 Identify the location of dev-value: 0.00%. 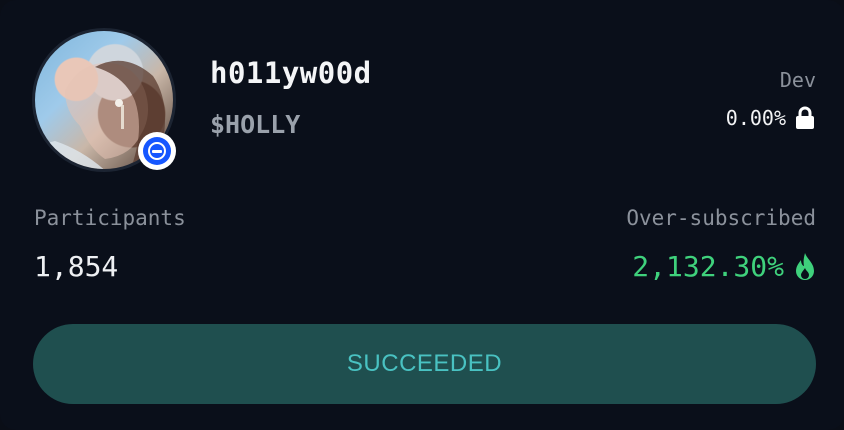
(755, 118).